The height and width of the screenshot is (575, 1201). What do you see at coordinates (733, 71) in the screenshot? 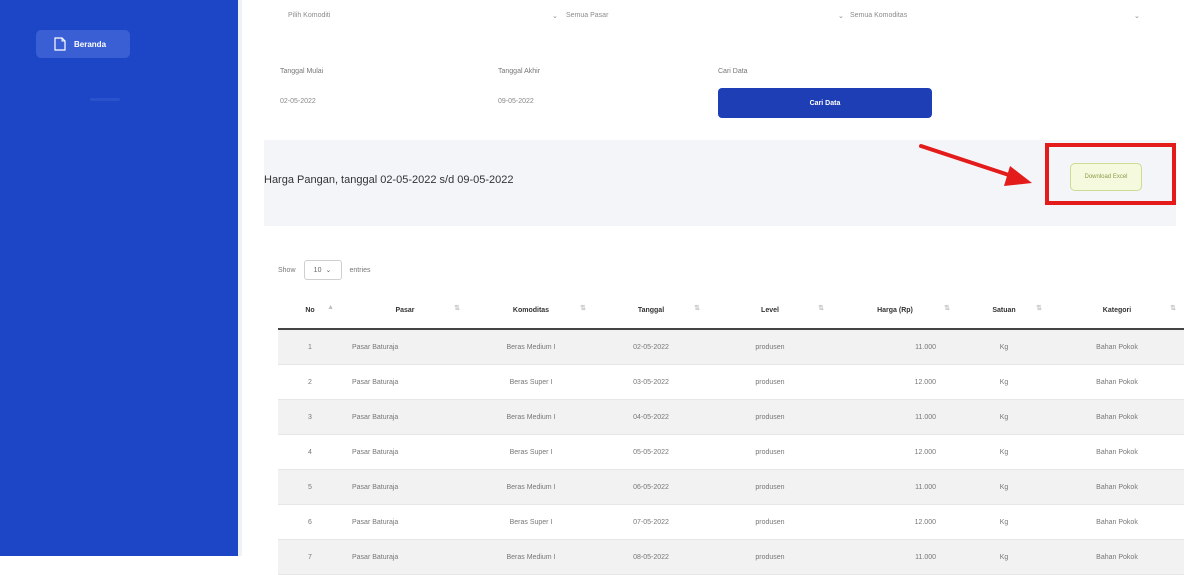
I see `search-label: Cari Data` at bounding box center [733, 71].